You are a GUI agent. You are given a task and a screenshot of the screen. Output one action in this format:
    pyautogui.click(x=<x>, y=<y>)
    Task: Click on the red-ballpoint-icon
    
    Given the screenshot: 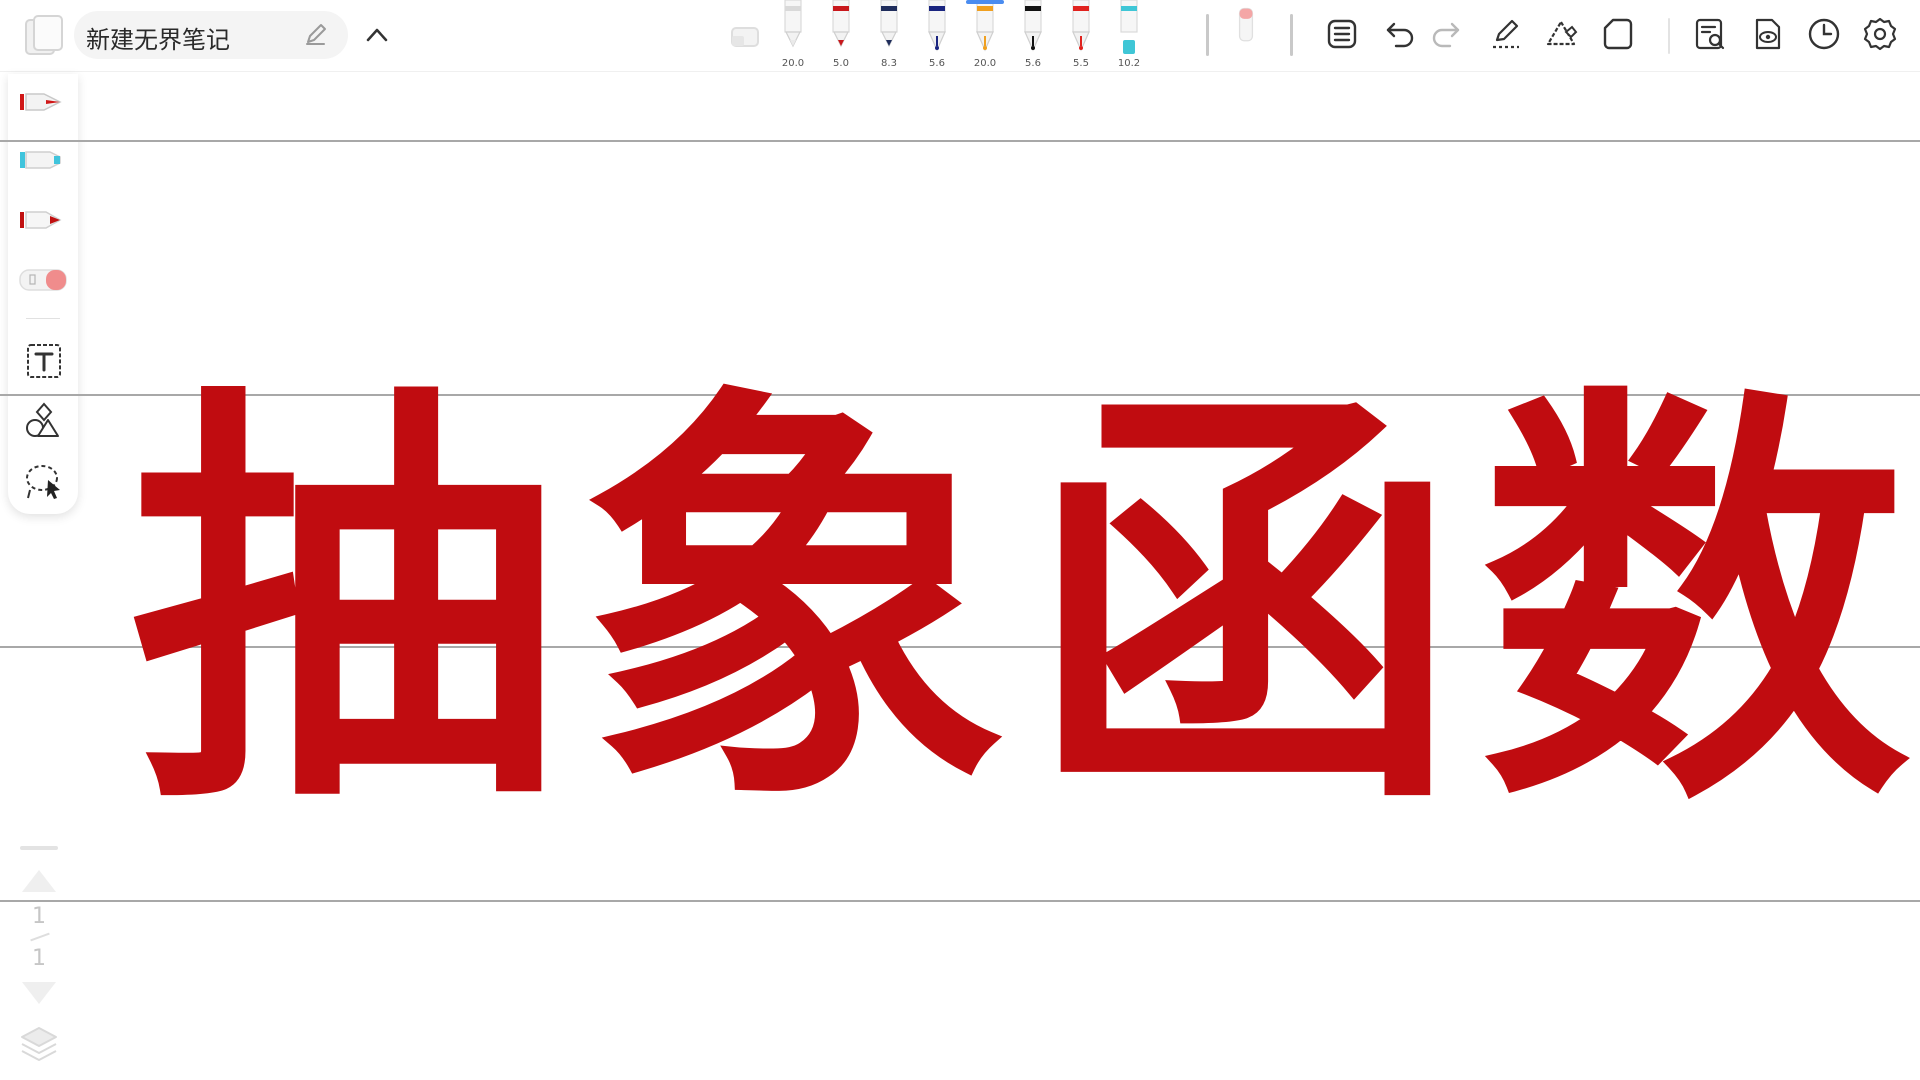 What is the action you would take?
    pyautogui.click(x=841, y=24)
    